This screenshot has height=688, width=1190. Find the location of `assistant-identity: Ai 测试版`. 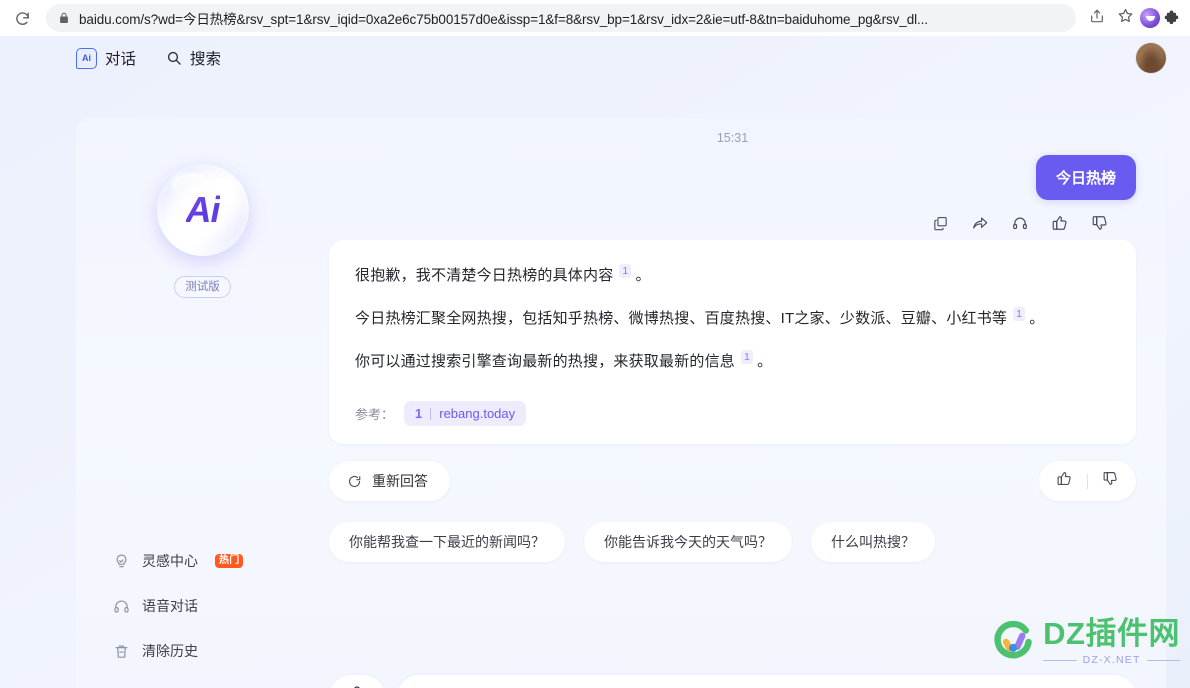

assistant-identity: Ai 测试版 is located at coordinates (202, 231).